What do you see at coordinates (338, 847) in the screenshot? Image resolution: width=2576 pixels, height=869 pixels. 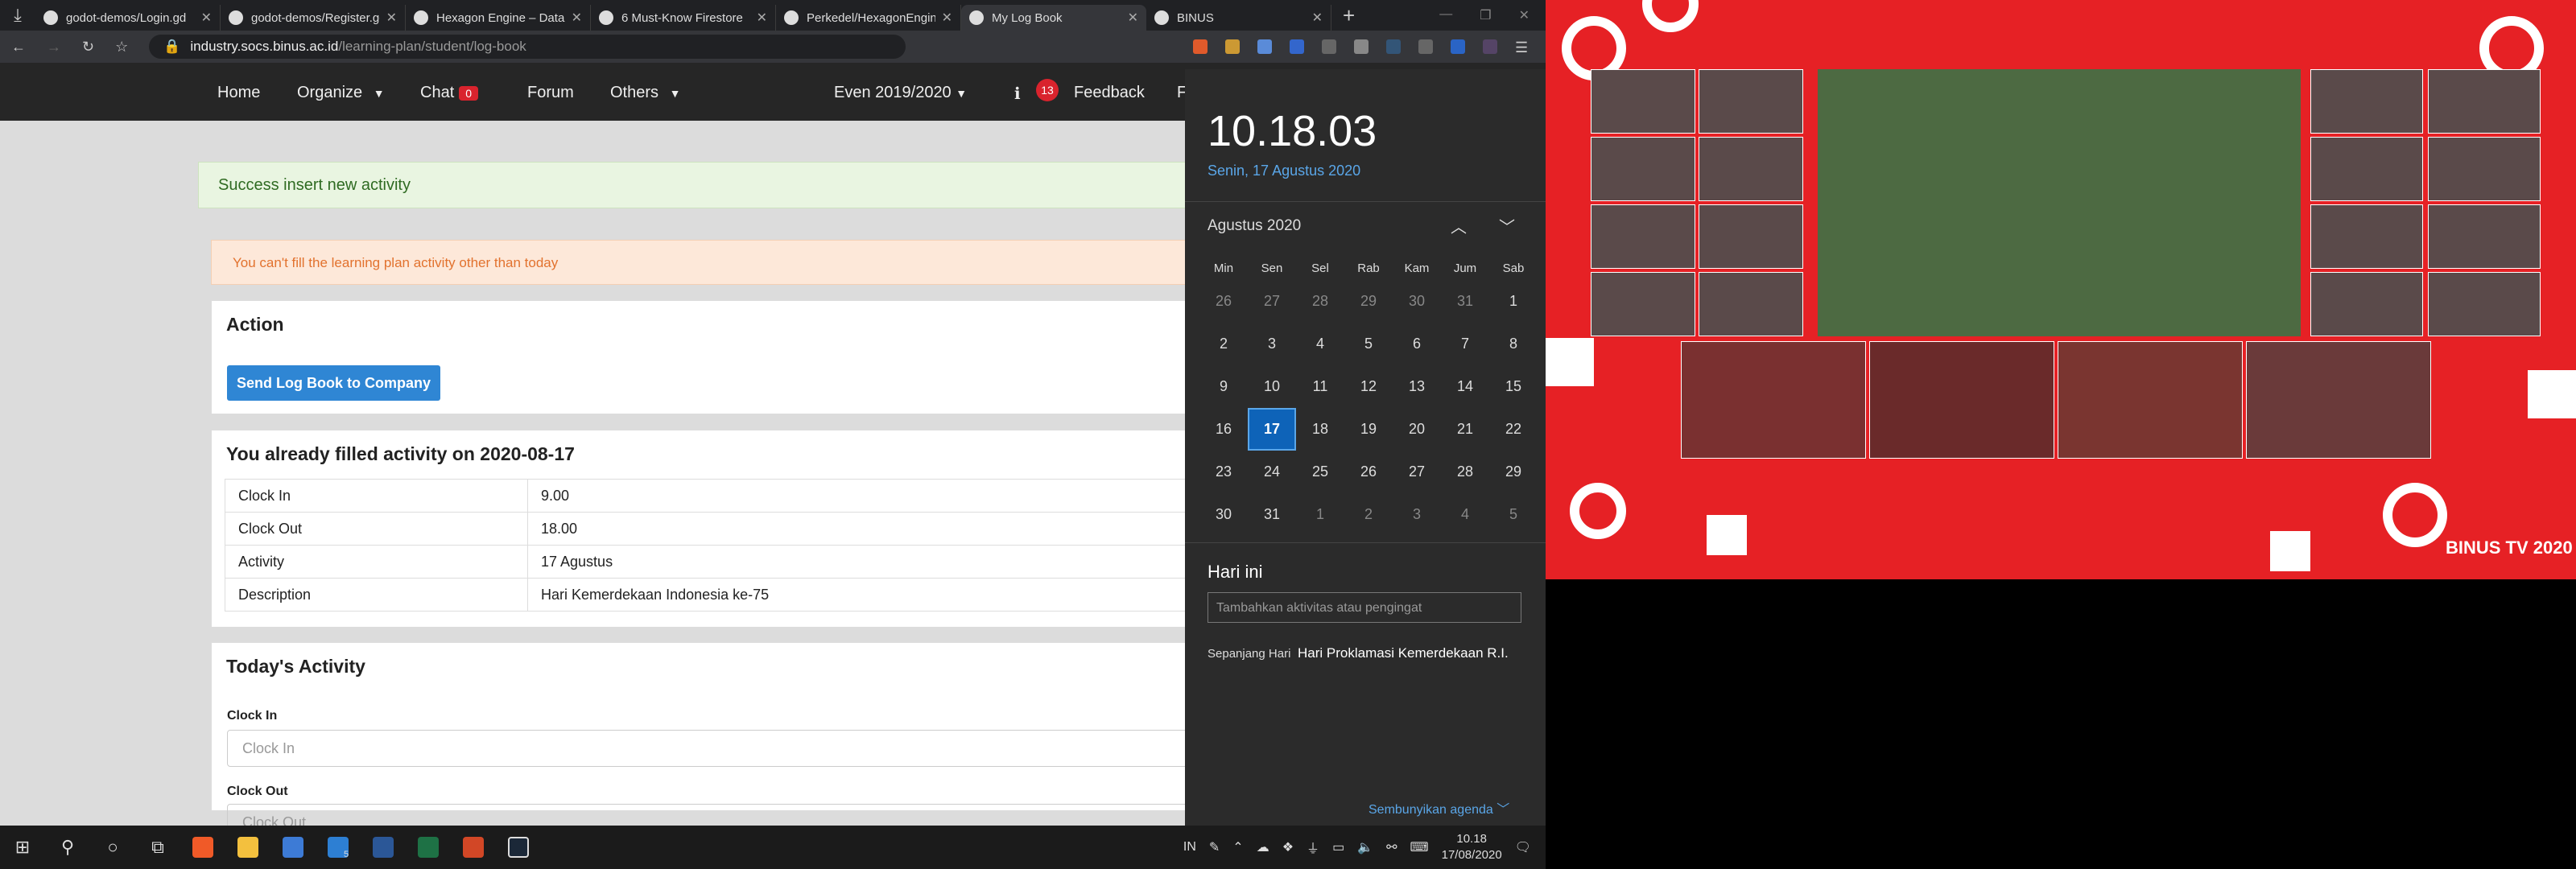 I see `mail-icon: 5` at bounding box center [338, 847].